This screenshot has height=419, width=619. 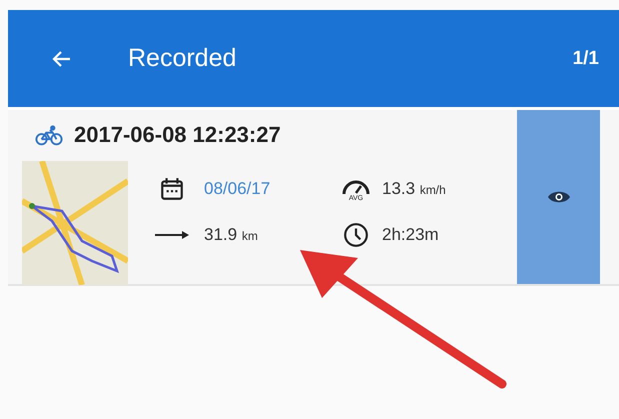 I want to click on right-arrow-icon, so click(x=172, y=235).